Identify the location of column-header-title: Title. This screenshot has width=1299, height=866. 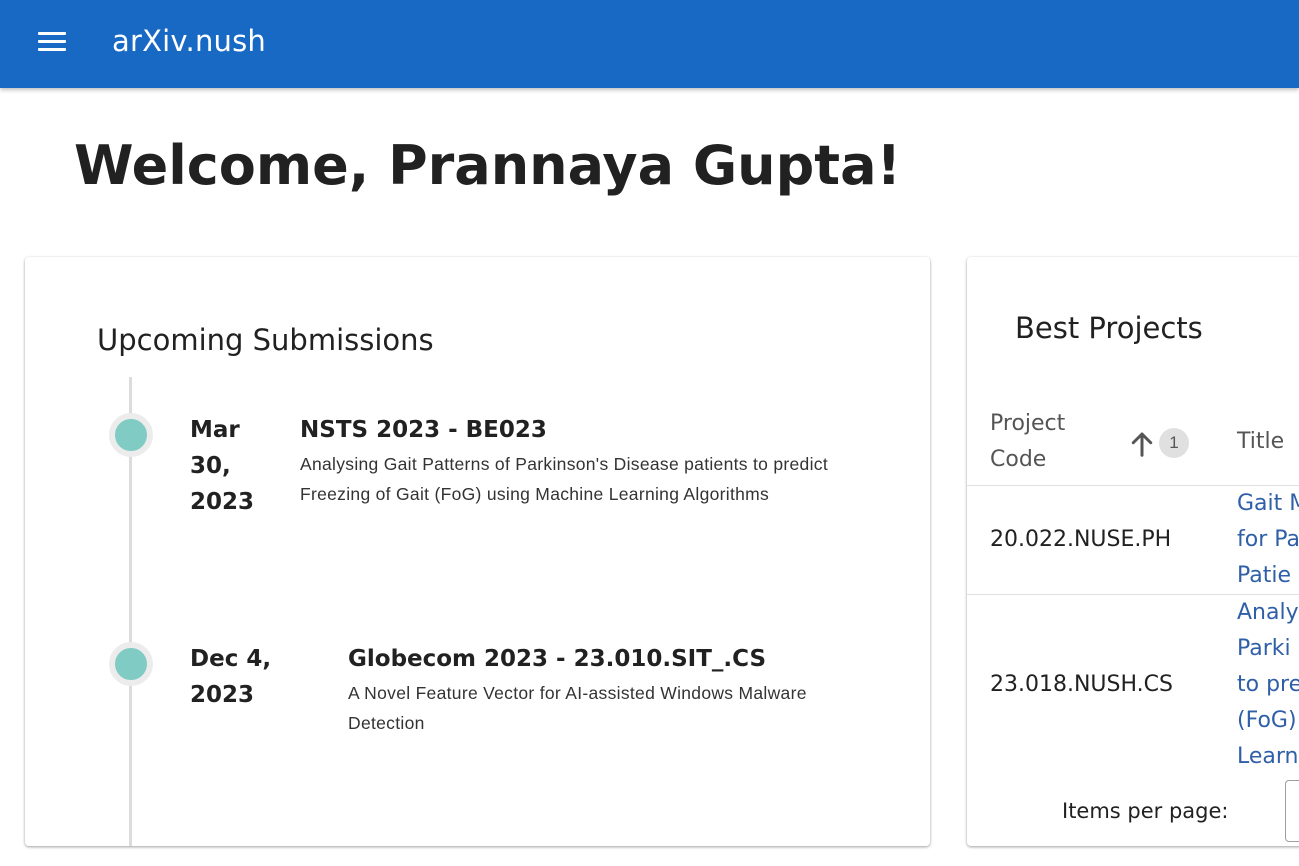
(1260, 442).